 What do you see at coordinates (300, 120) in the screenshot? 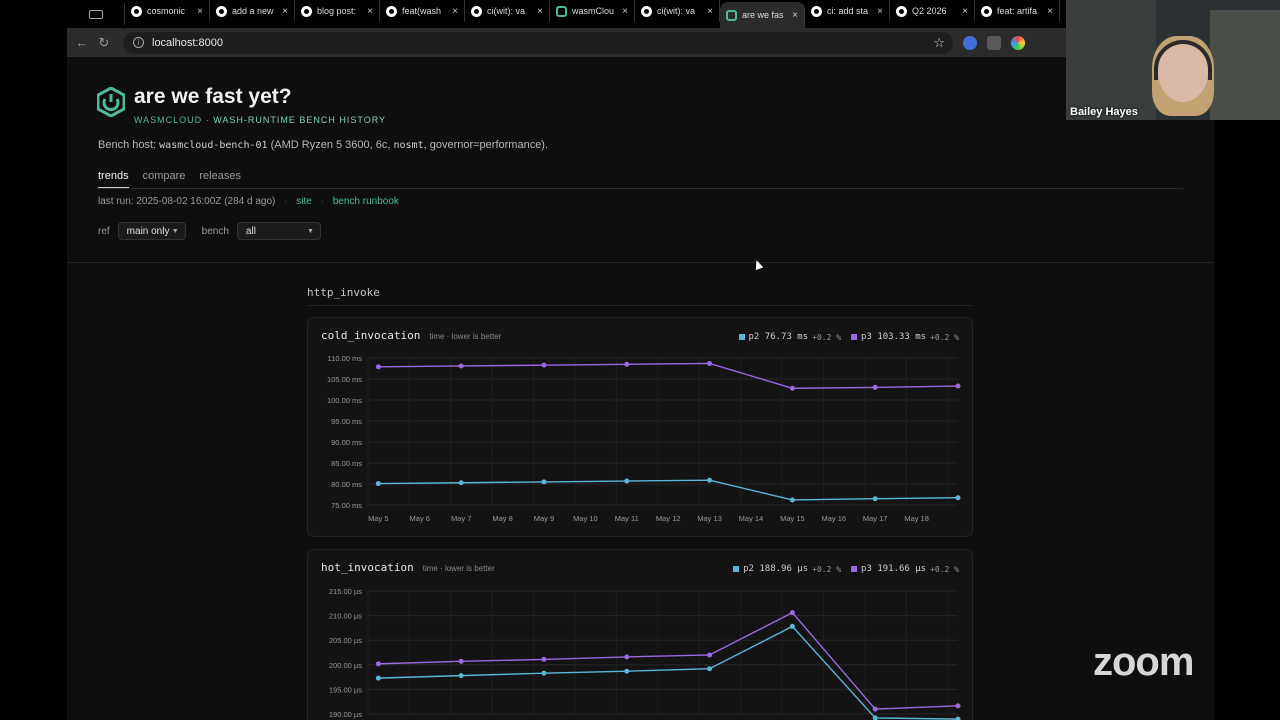
I see `tagline: WASH-RUNTIME BENCH HISTORY` at bounding box center [300, 120].